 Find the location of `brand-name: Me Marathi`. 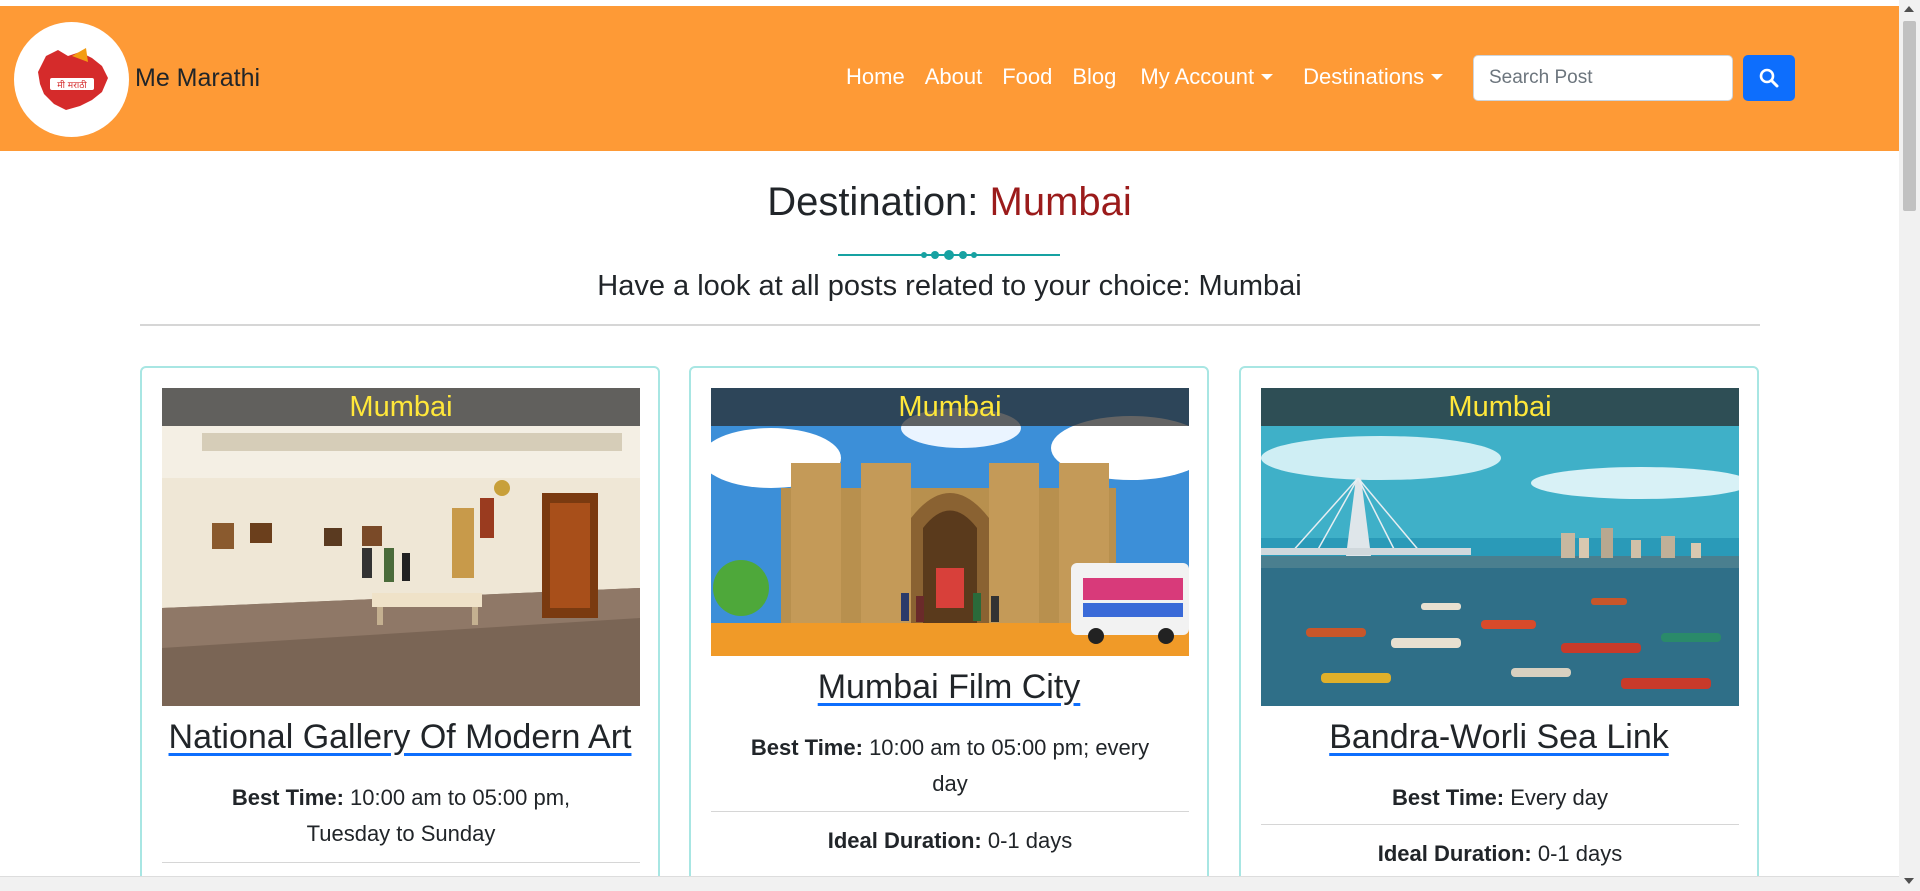

brand-name: Me Marathi is located at coordinates (197, 78).